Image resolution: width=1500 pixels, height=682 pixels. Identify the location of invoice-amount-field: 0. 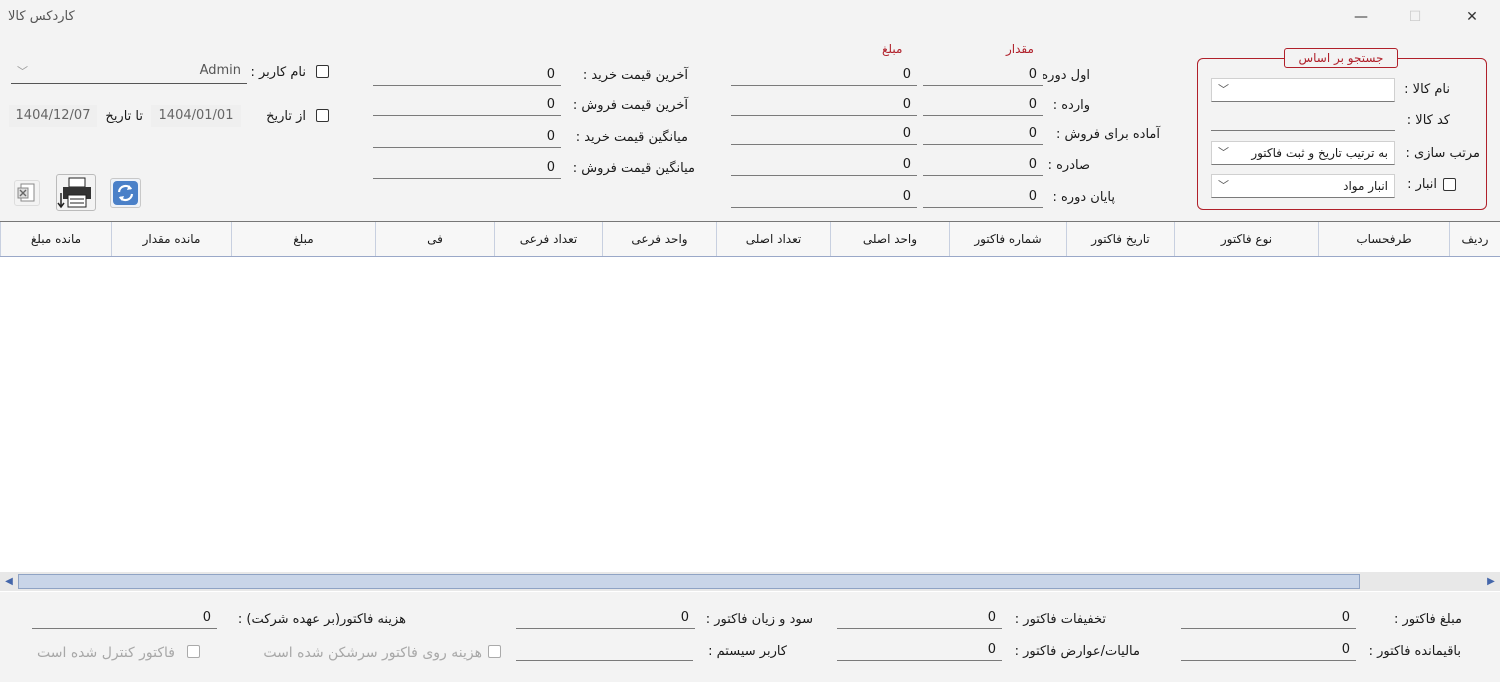
(1268, 618).